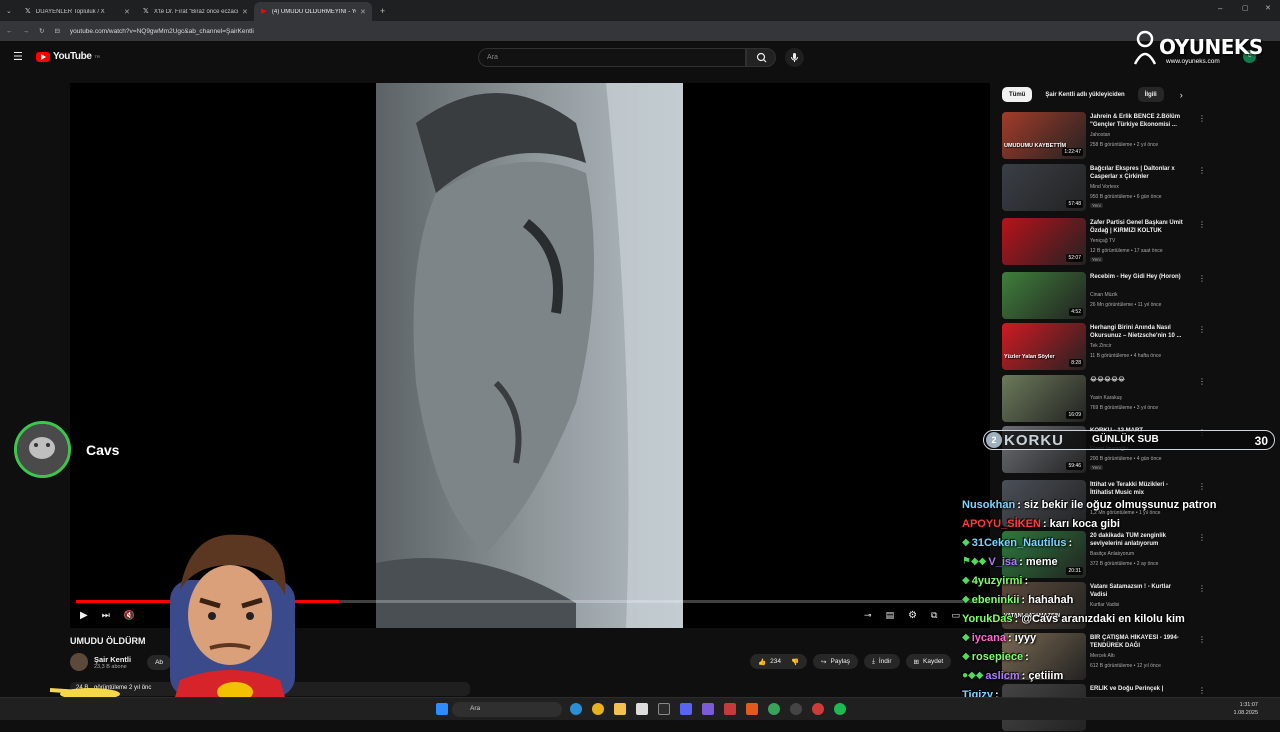 The width and height of the screenshot is (1280, 732). I want to click on voice-search-button, so click(794, 57).